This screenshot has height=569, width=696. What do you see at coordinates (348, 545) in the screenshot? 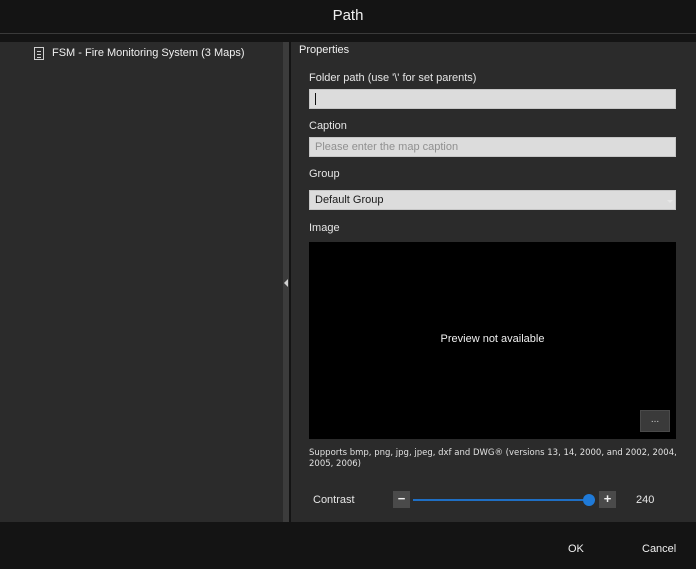
I see `dialog-footer: OK Cancel` at bounding box center [348, 545].